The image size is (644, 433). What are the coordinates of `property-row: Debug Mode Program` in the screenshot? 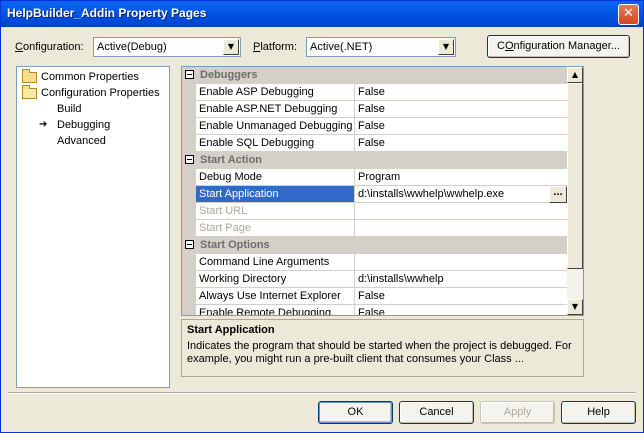 It's located at (374, 177).